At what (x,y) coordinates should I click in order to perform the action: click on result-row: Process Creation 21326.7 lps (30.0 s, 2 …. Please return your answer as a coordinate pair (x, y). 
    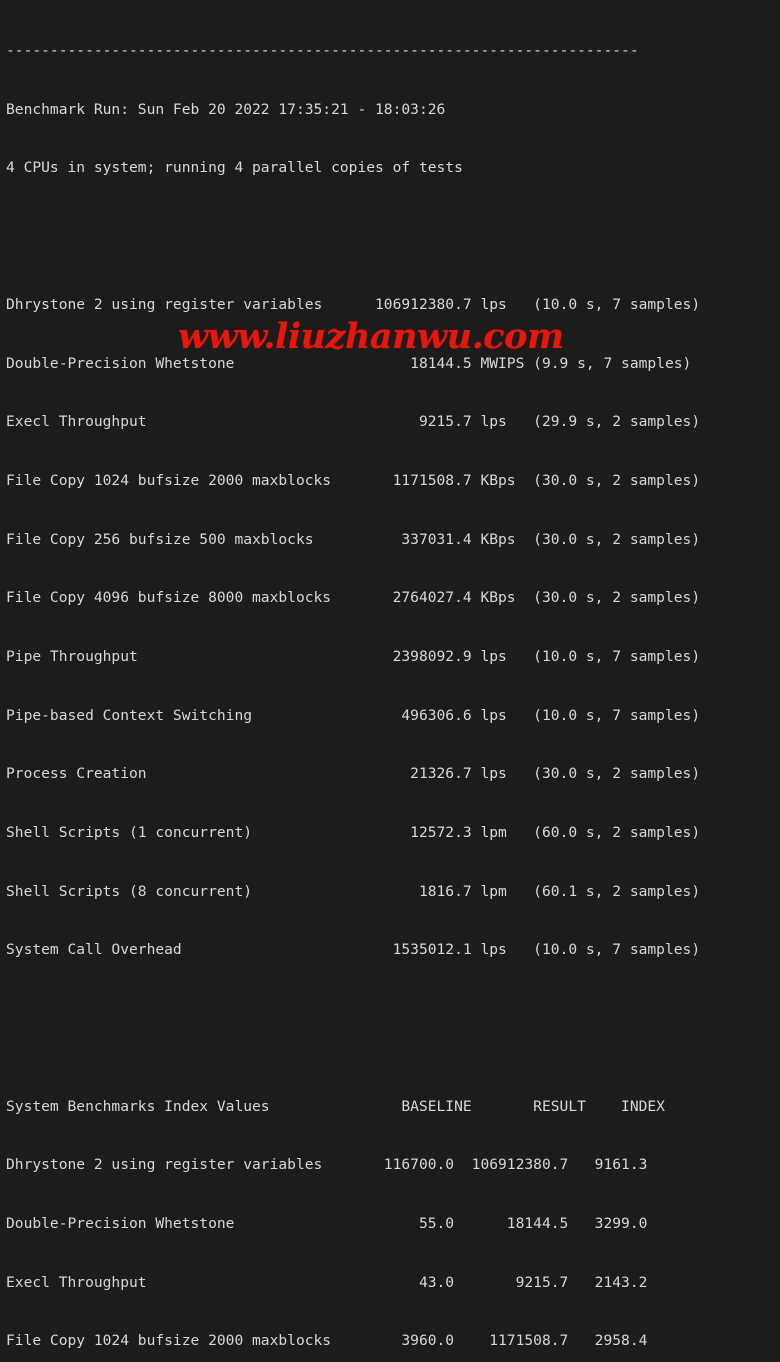
    Looking at the image, I should click on (353, 774).